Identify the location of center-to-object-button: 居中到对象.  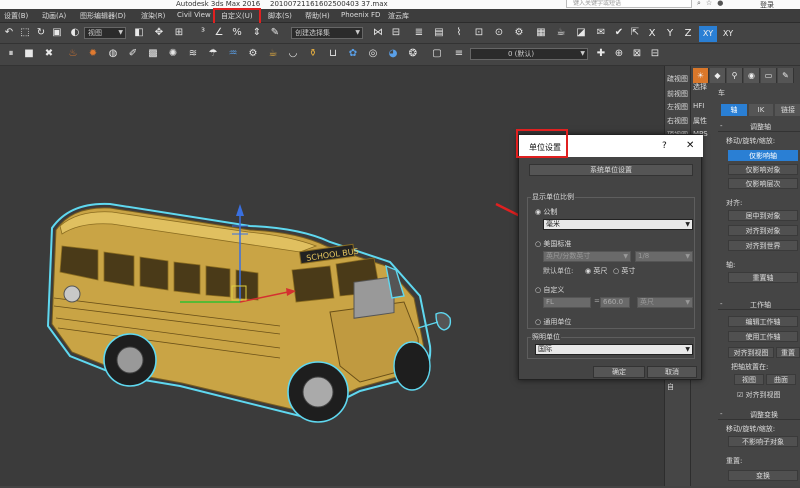
(763, 215).